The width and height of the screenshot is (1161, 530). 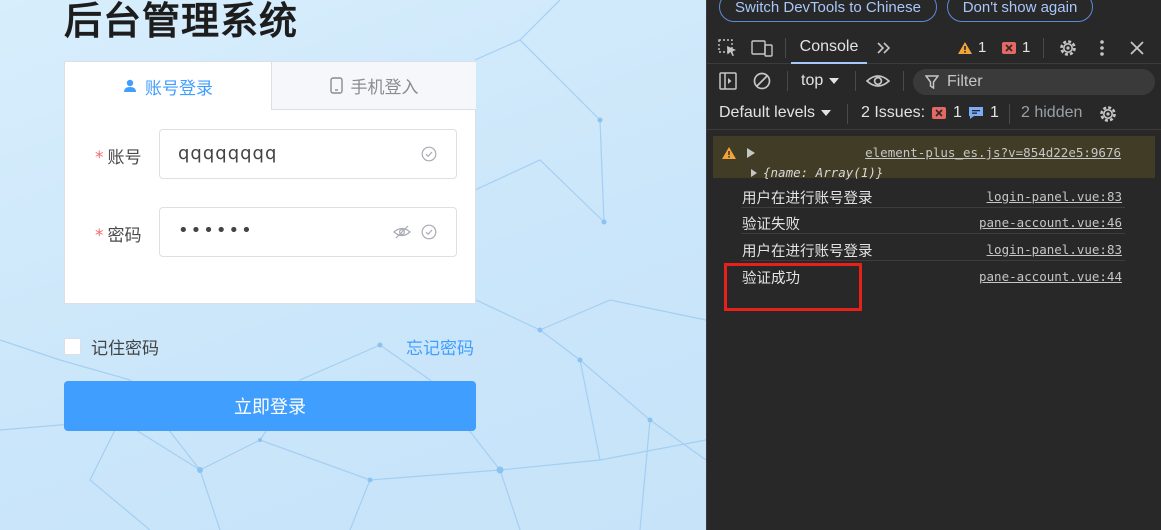 I want to click on warning-count: 1, so click(x=982, y=47).